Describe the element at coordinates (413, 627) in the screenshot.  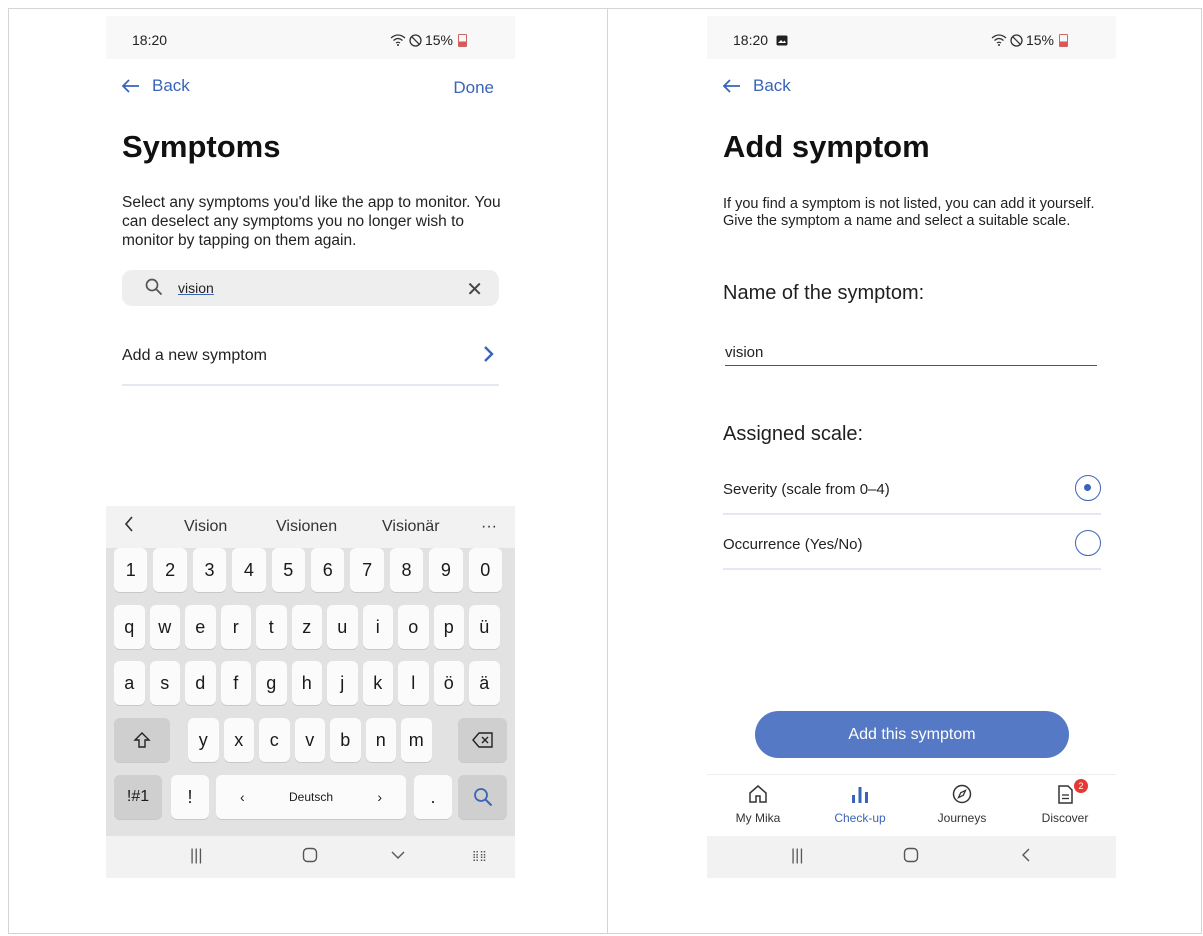
I see `key-o: o` at that location.